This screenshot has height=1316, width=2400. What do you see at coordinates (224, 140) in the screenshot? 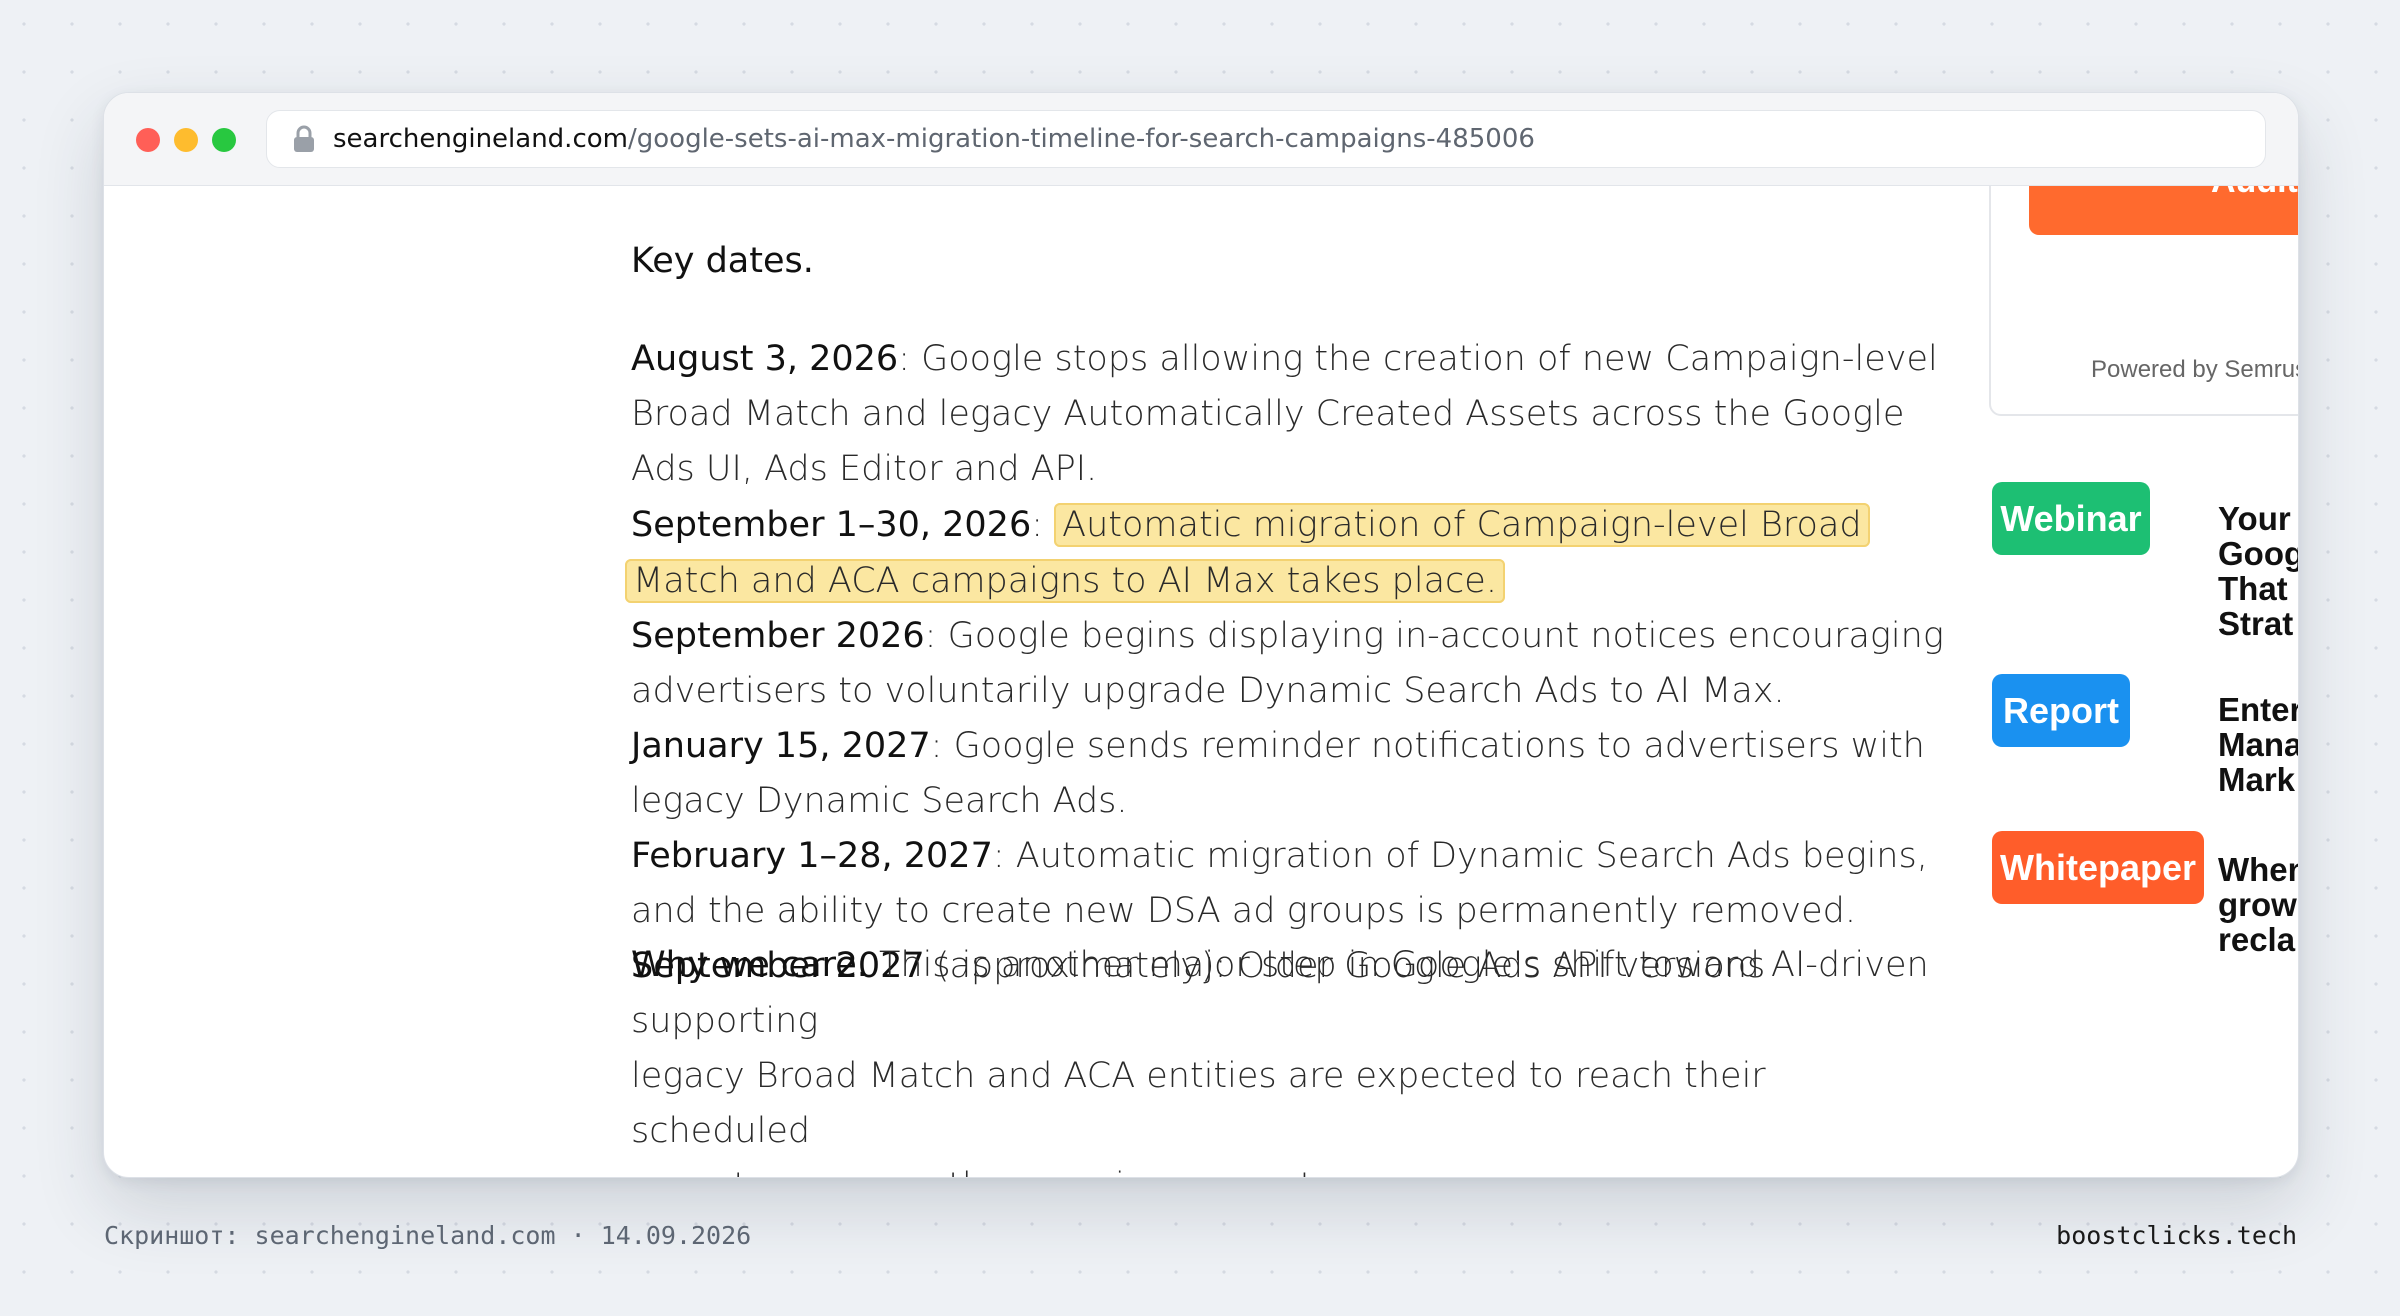
I see `maximize-window-button` at bounding box center [224, 140].